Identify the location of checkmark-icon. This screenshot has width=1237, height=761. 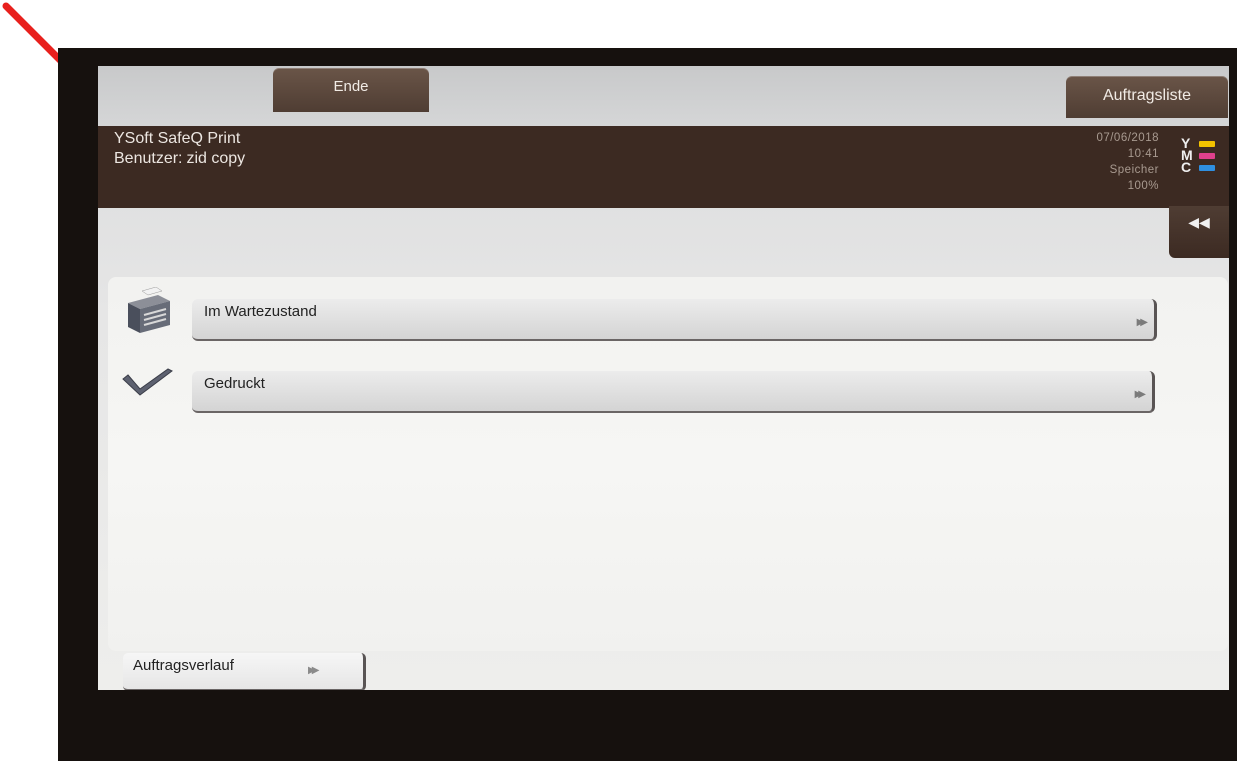
(147, 382).